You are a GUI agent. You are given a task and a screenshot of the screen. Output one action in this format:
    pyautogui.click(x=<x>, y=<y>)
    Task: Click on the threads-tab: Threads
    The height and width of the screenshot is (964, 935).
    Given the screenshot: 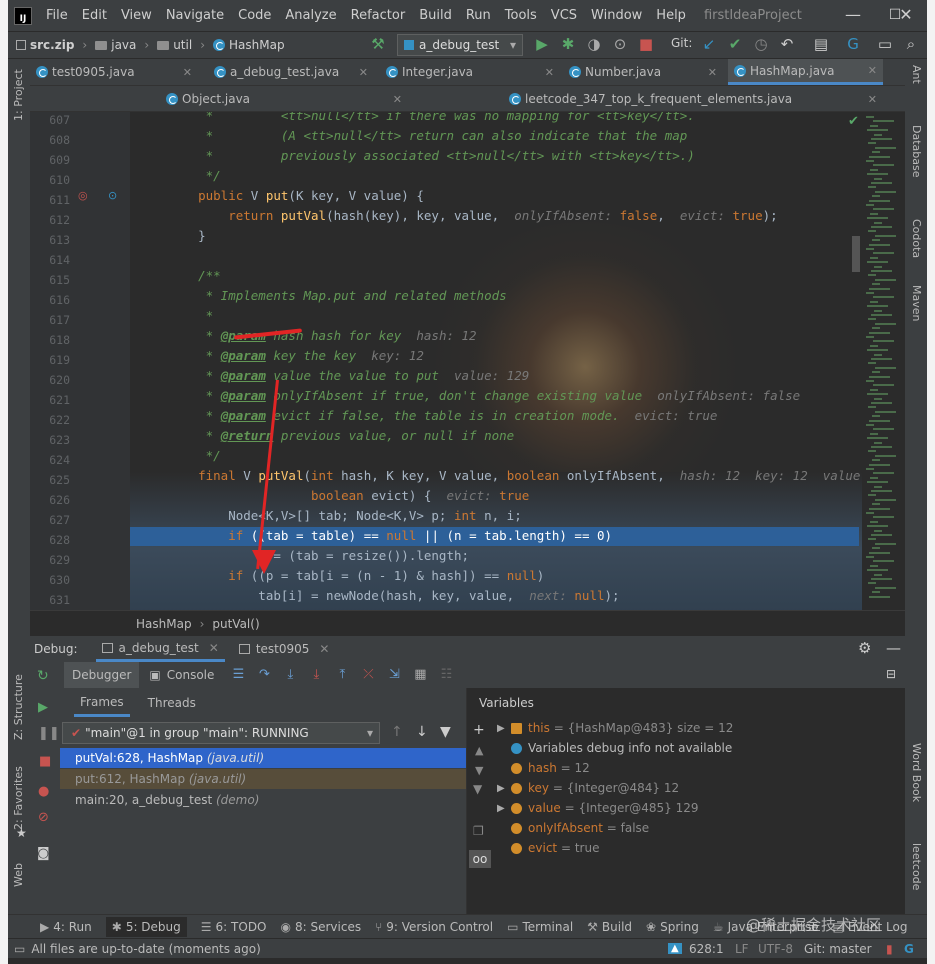 What is the action you would take?
    pyautogui.click(x=172, y=703)
    